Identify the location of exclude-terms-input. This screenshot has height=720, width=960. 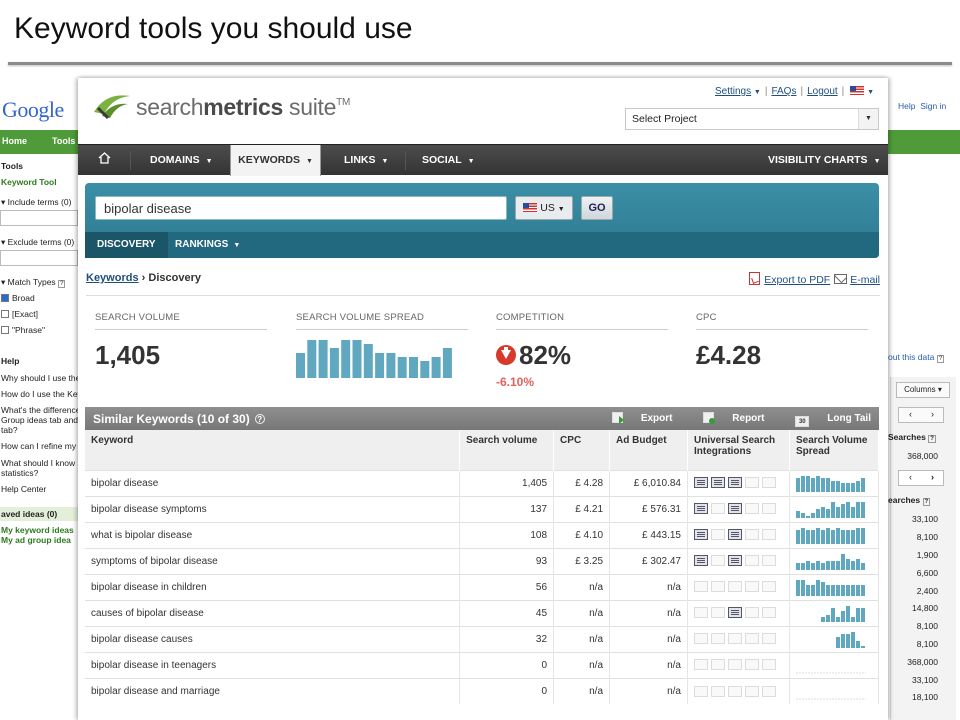
(39, 258).